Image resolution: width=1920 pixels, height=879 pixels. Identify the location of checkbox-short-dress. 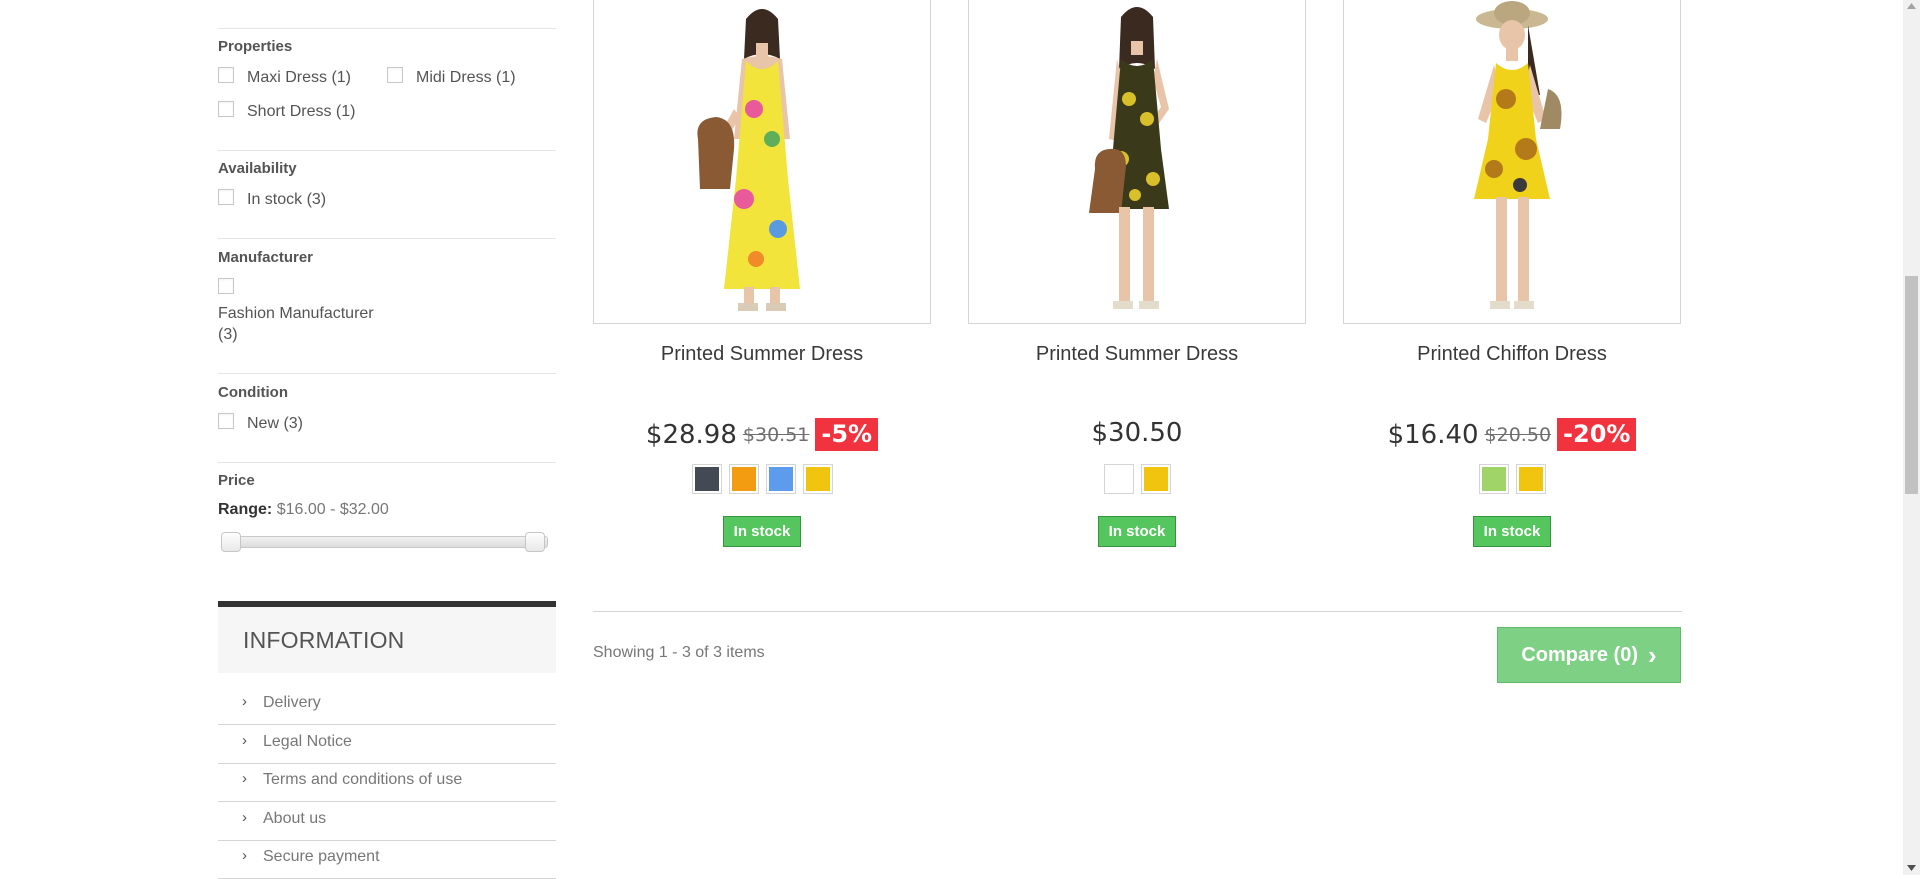
(226, 109).